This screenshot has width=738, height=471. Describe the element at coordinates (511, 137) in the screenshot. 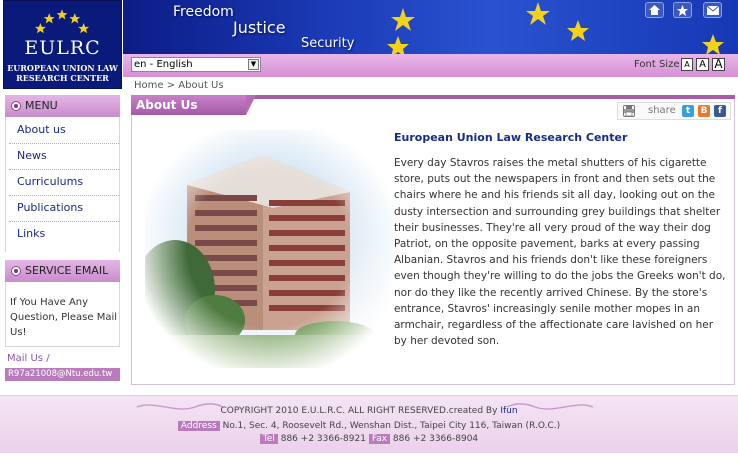

I see `article-title: European Union Law Research Center` at that location.